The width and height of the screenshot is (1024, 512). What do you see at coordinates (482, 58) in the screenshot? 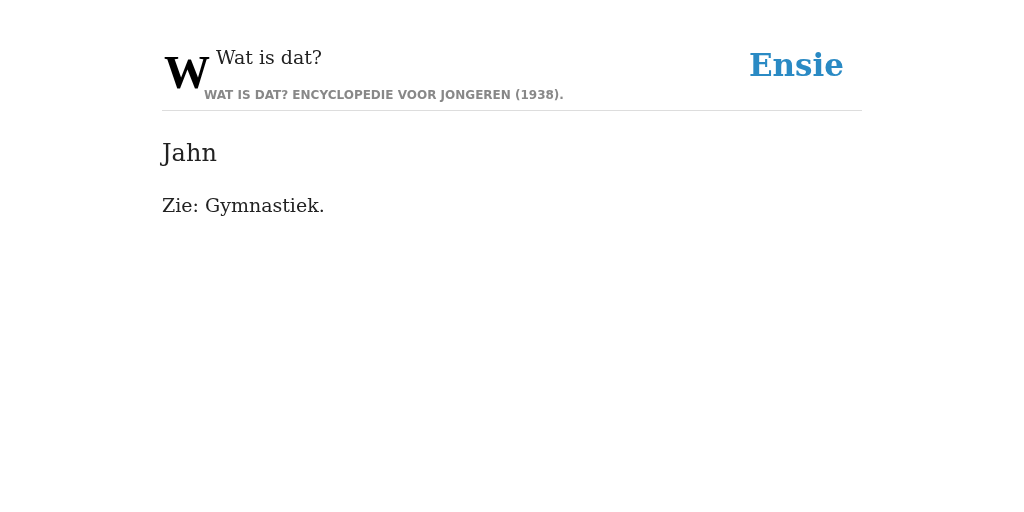
I see `site-title: Wat is dat?` at bounding box center [482, 58].